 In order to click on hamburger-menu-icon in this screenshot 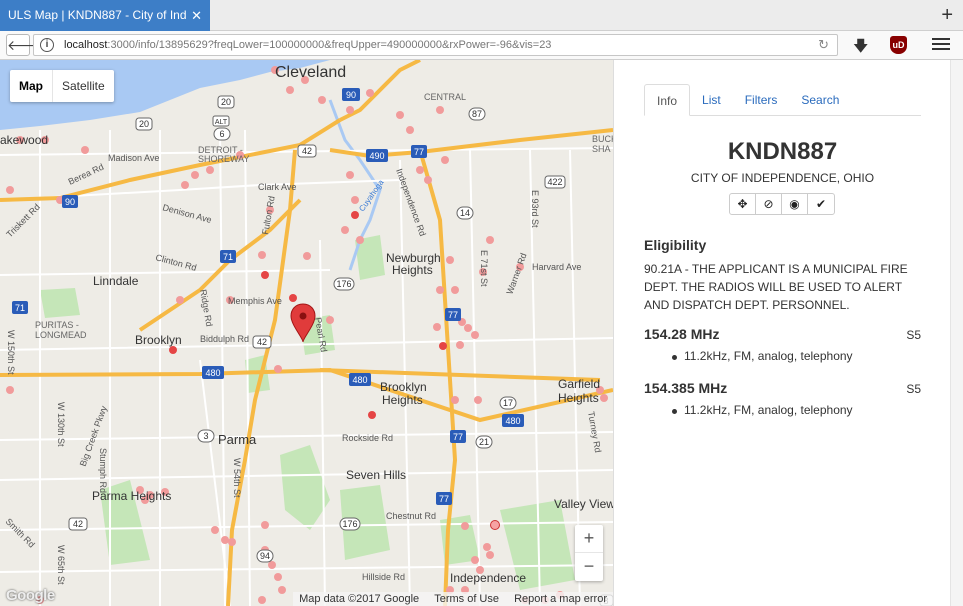, I will do `click(941, 44)`.